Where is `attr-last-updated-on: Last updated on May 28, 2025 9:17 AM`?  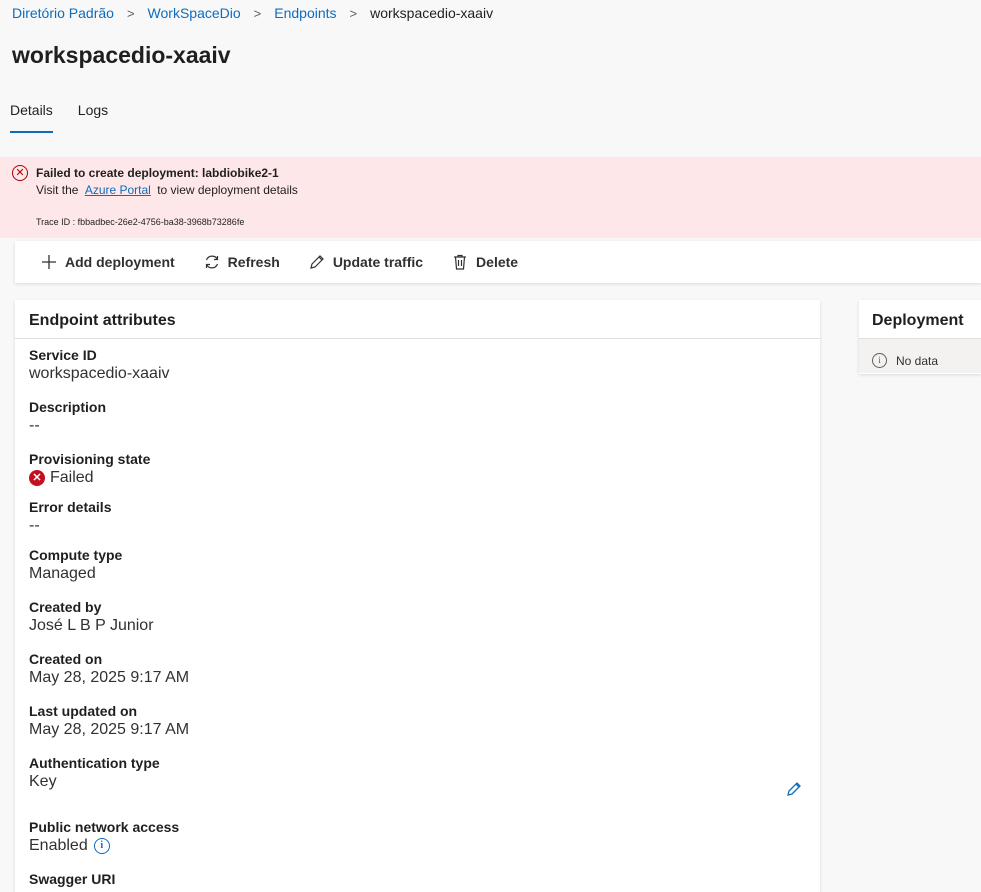
attr-last-updated-on: Last updated on May 28, 2025 9:17 AM is located at coordinates (109, 721).